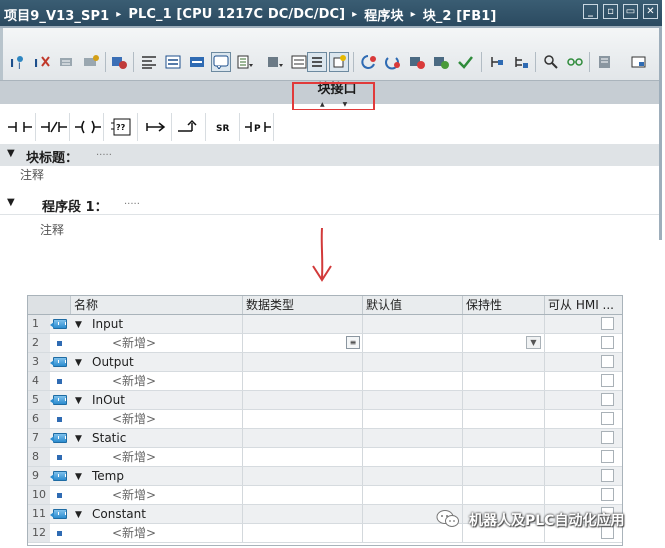  I want to click on close-icon: ✕, so click(650, 11).